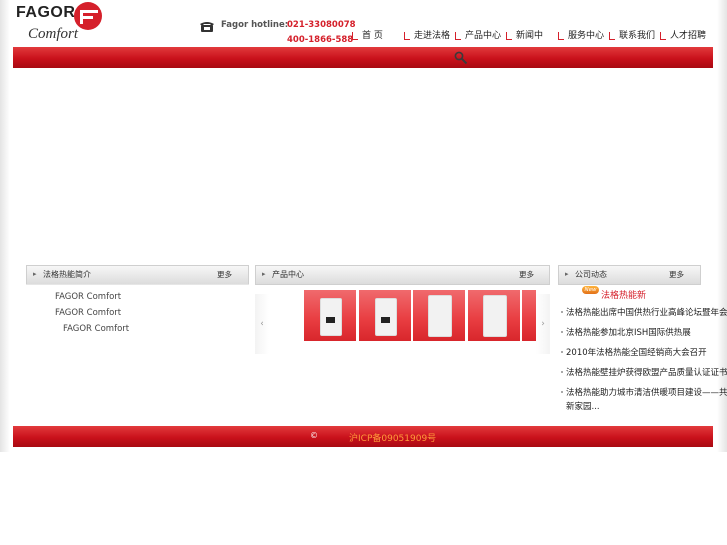 The image size is (727, 545). Describe the element at coordinates (320, 40) in the screenshot. I see `hotline-number-2: 400-1866-588` at that location.